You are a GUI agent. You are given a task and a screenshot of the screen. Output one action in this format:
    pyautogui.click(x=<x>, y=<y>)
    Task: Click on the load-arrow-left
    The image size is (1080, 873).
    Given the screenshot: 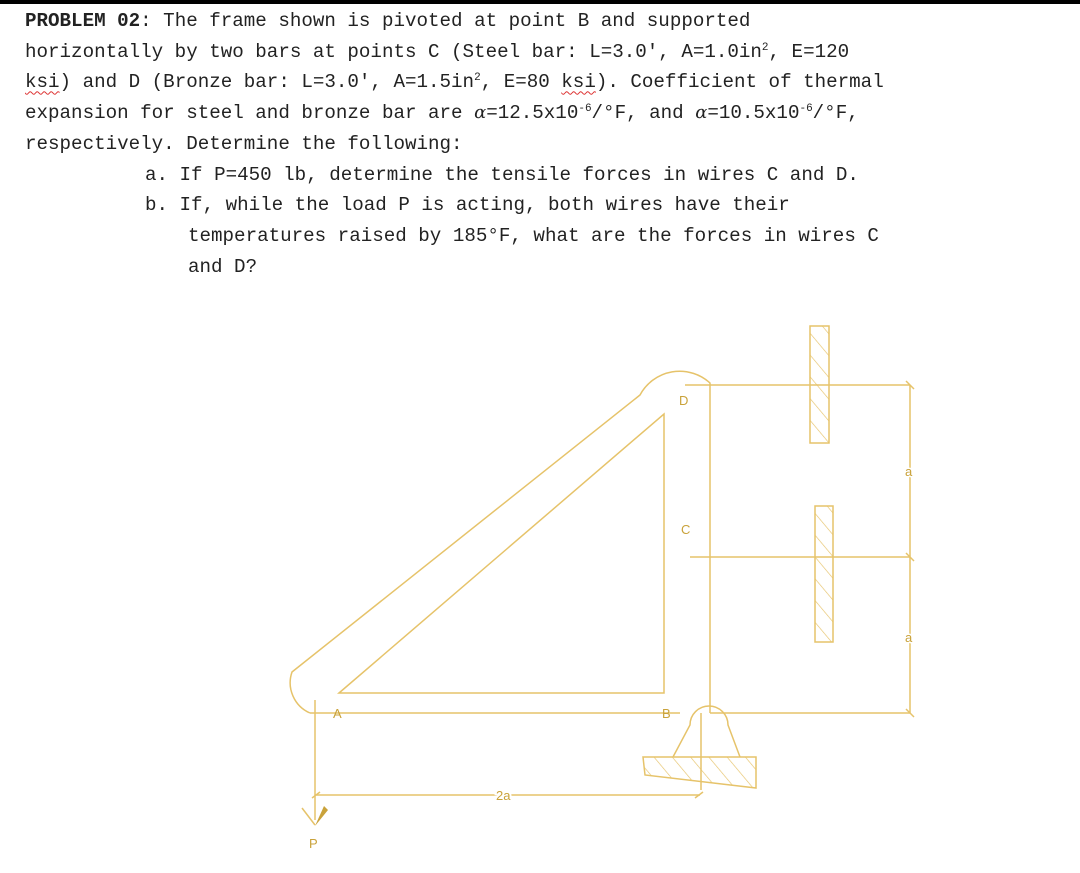 What is the action you would take?
    pyautogui.click(x=308, y=816)
    